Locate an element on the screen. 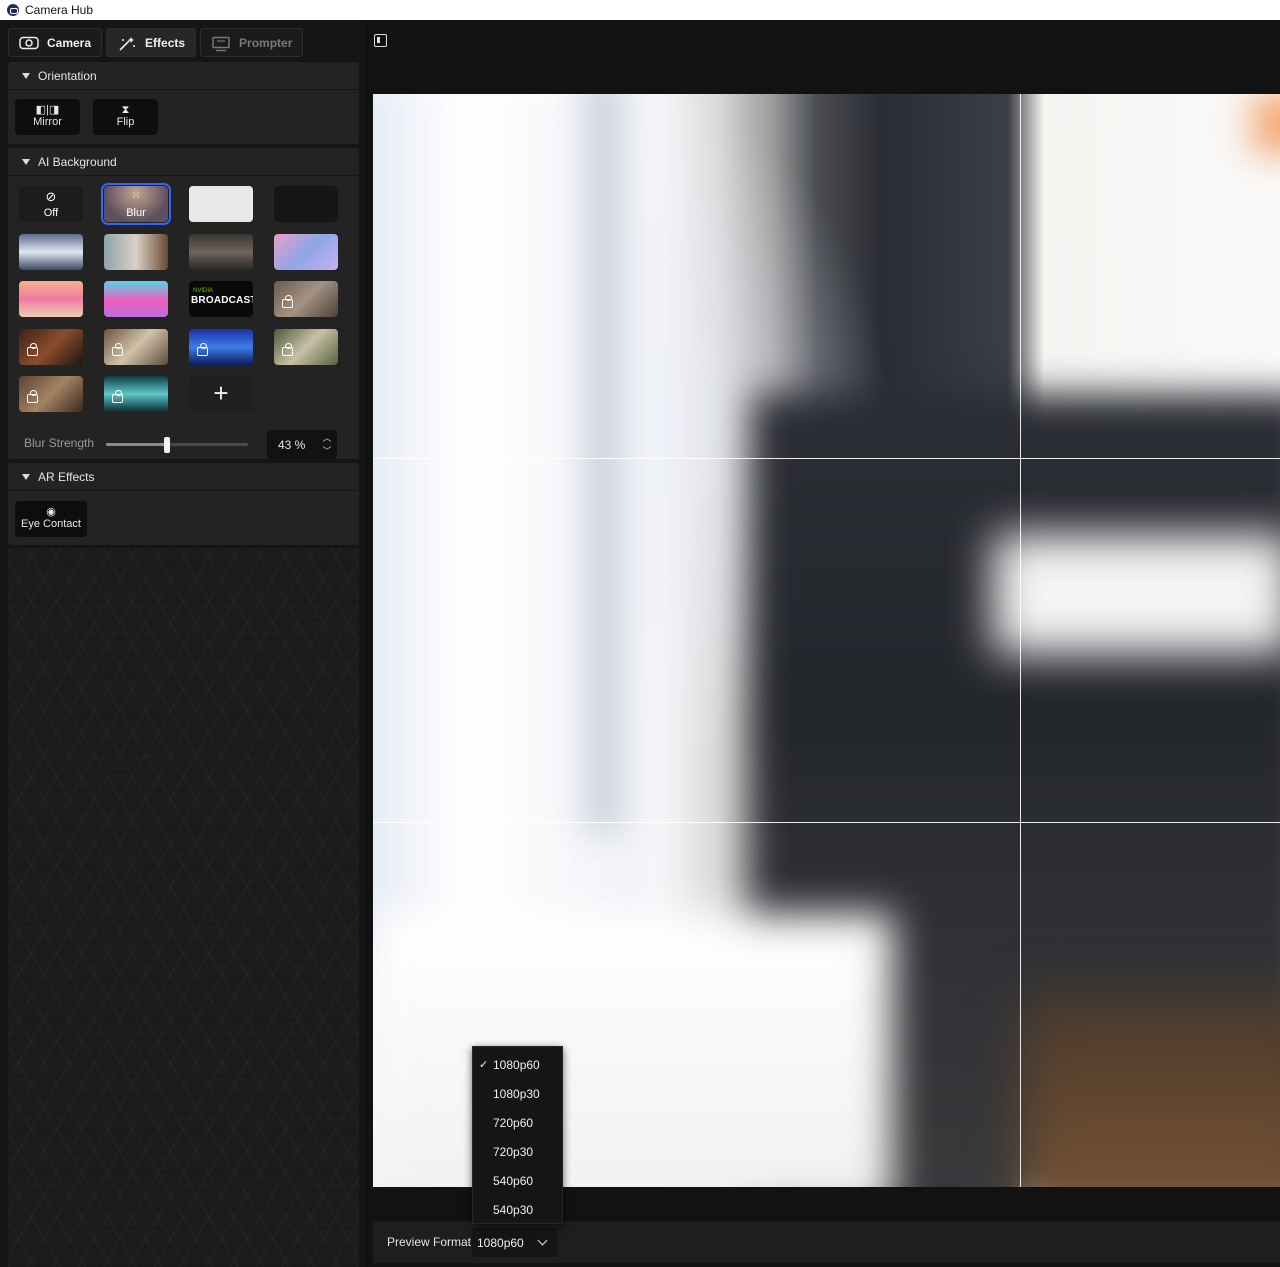  app-logo-icon is located at coordinates (13, 10).